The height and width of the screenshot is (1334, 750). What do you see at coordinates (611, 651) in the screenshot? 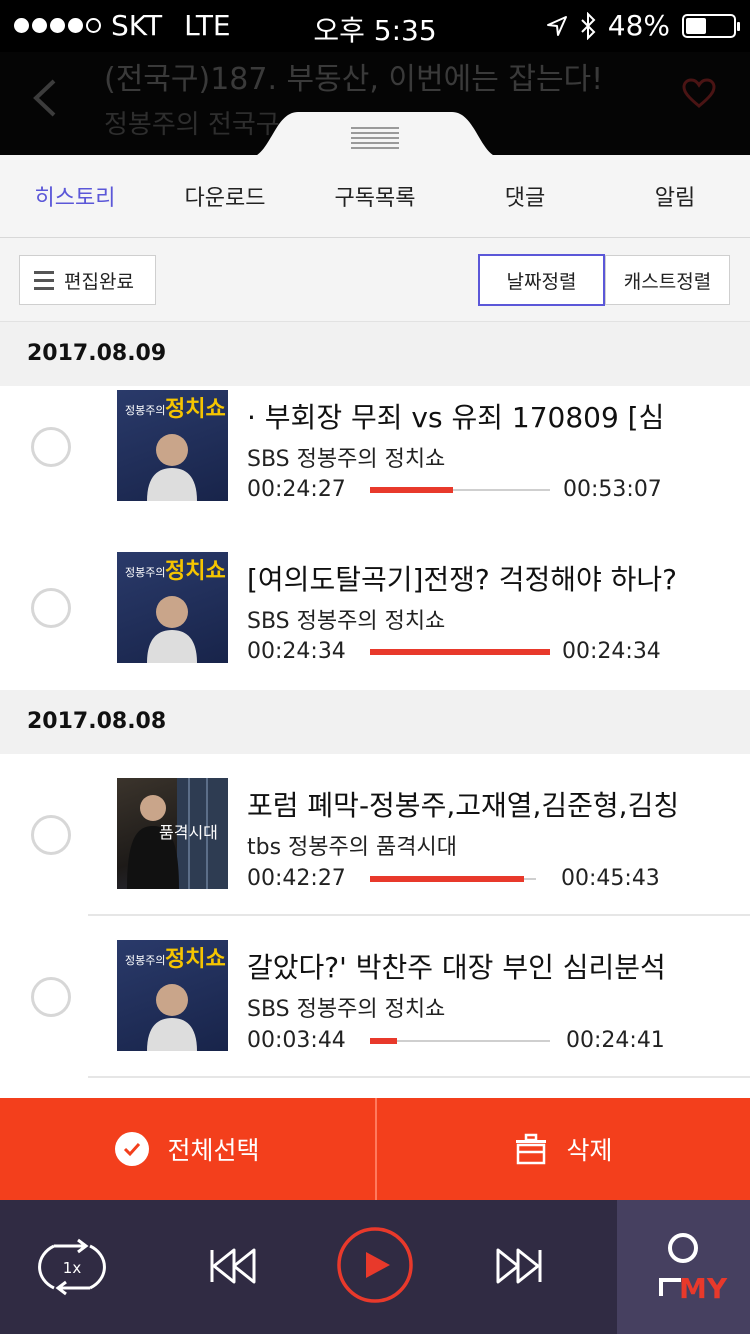
I see `total-time: 00:24:34` at bounding box center [611, 651].